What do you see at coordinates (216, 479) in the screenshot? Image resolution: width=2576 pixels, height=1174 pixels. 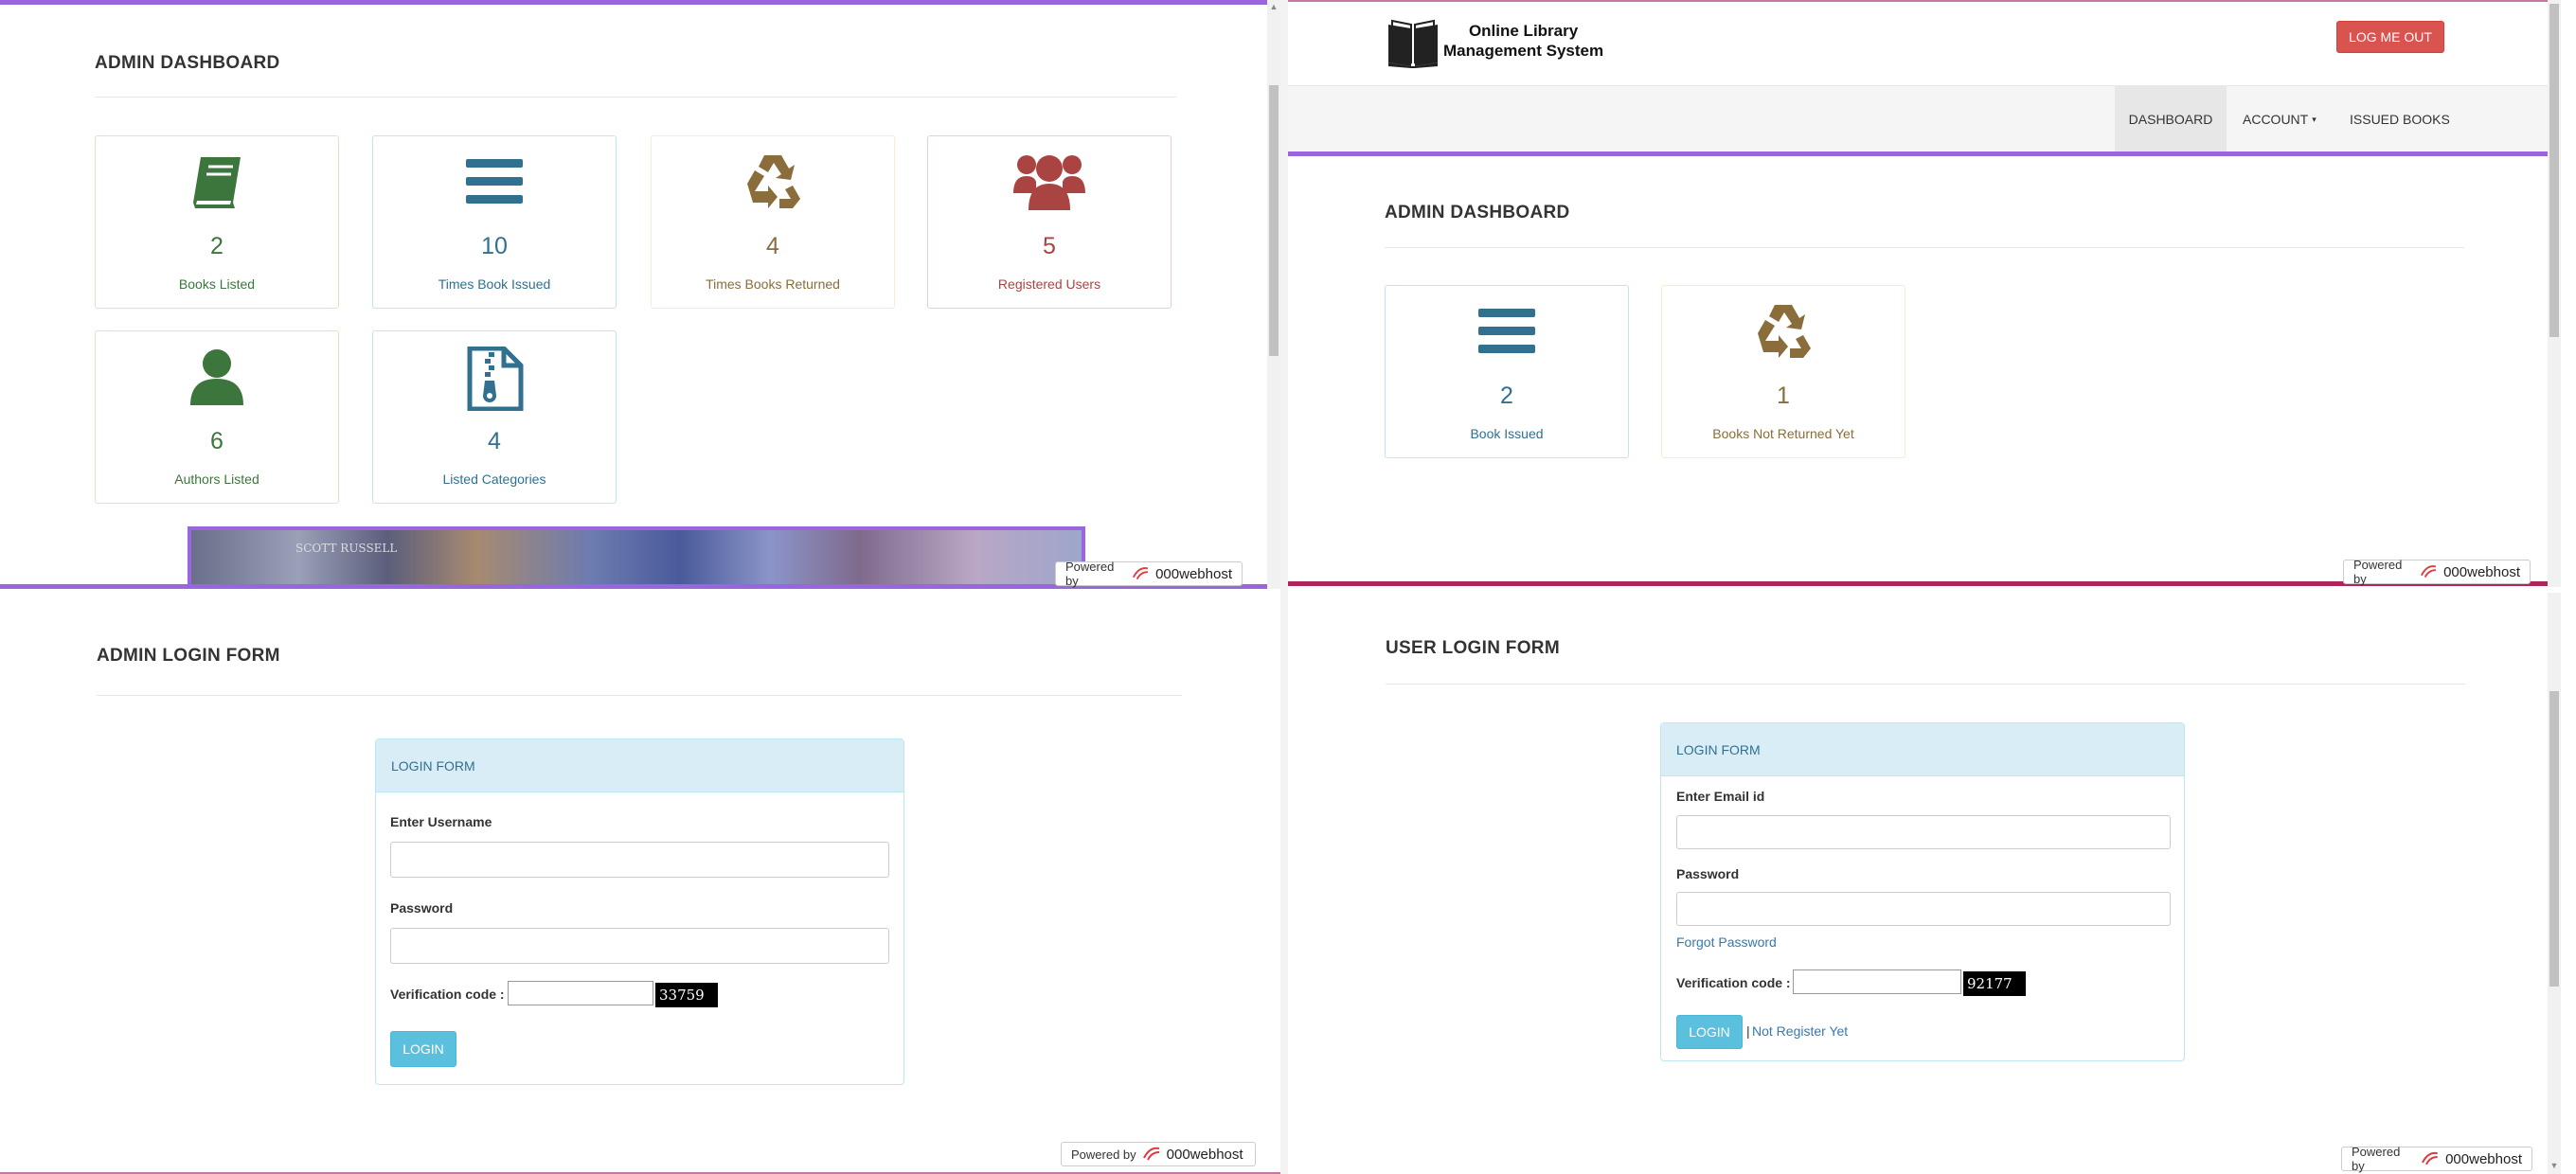 I see `stat-label: Authors Listed` at bounding box center [216, 479].